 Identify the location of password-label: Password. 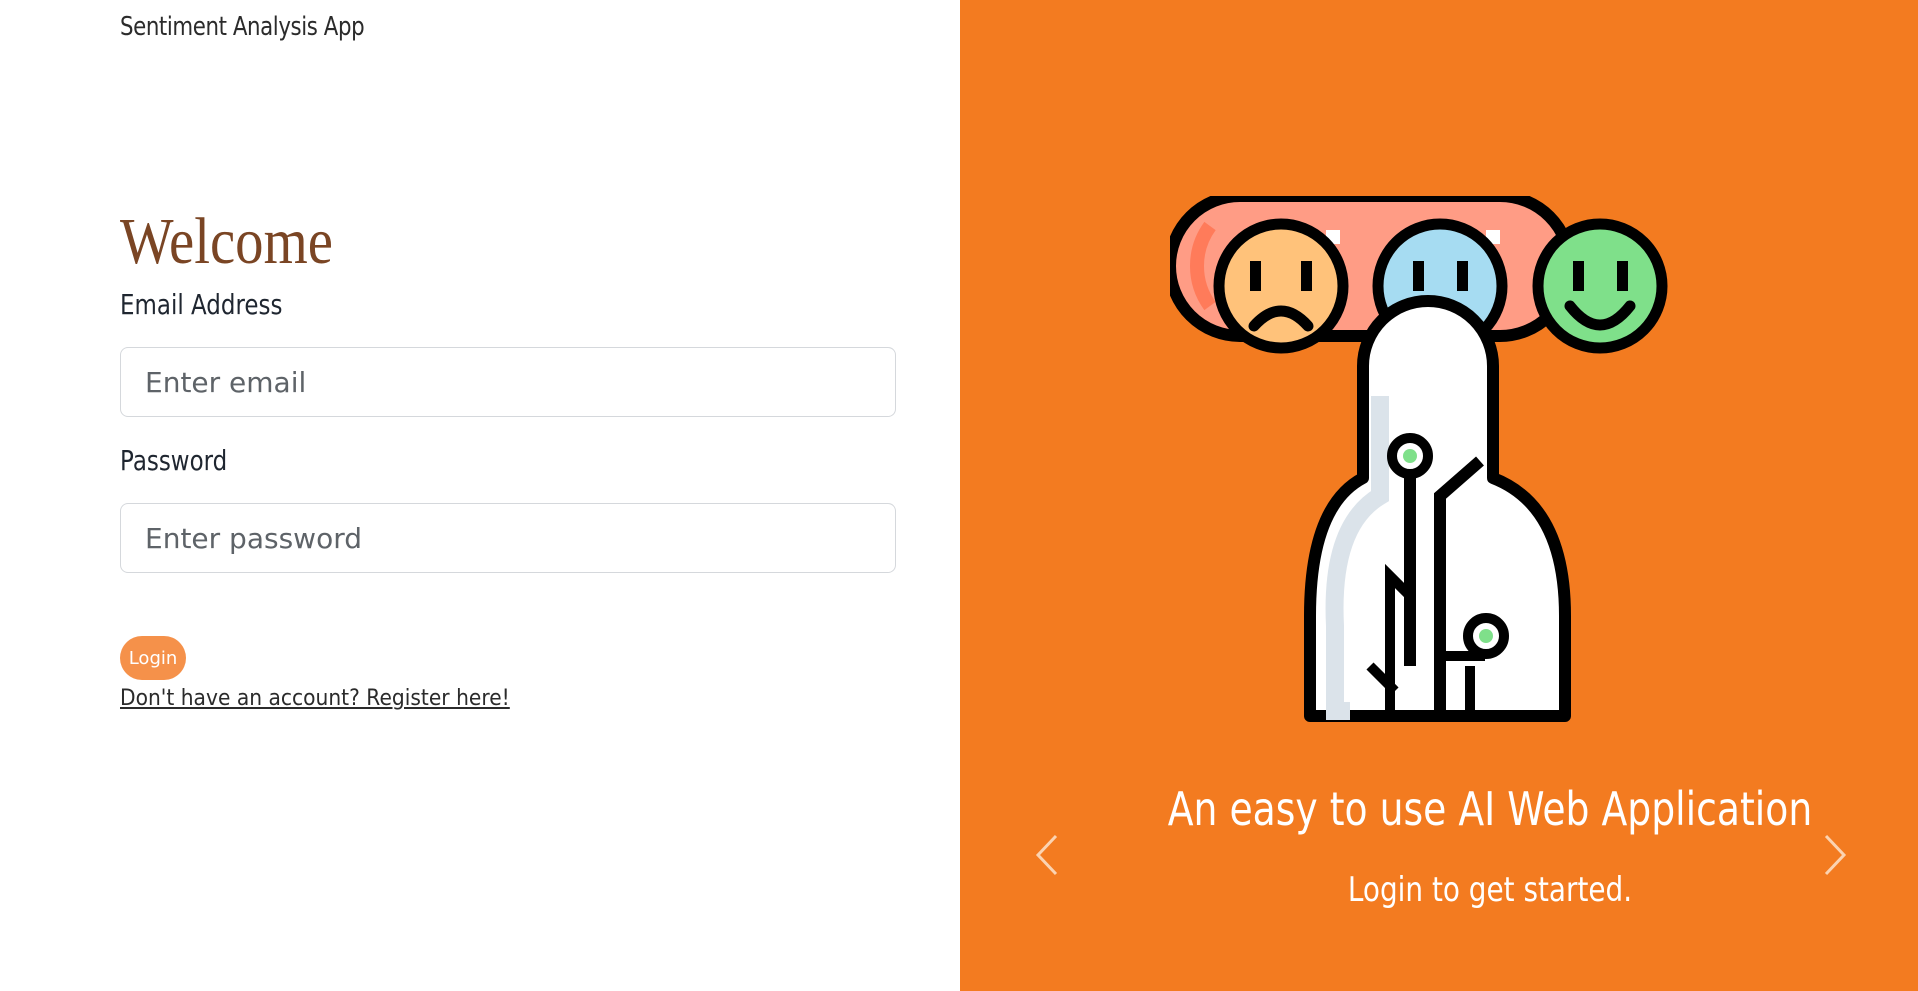
(174, 460).